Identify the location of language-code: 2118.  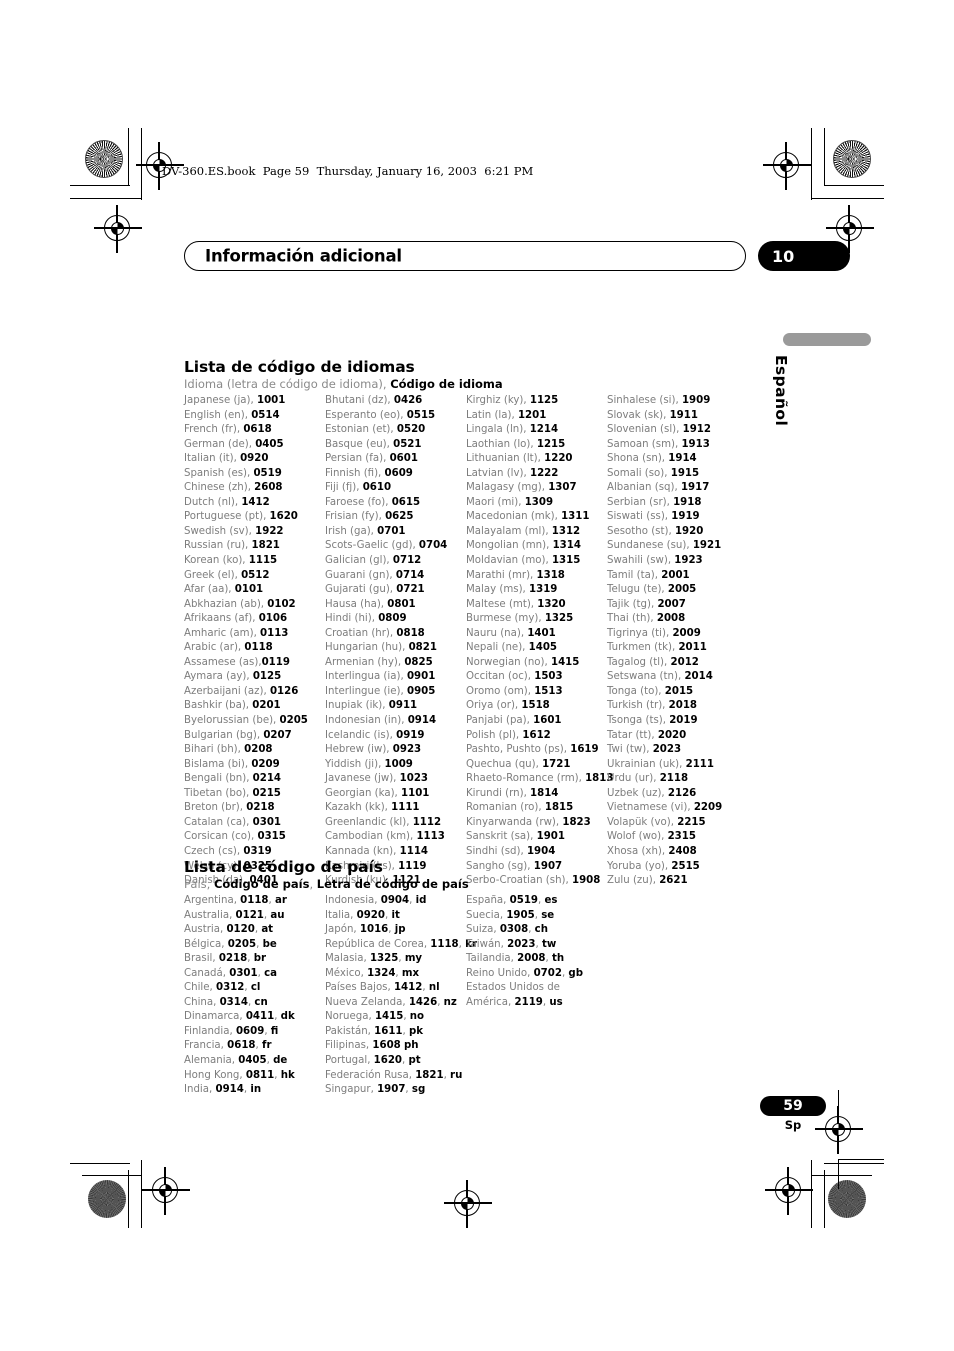
(674, 779).